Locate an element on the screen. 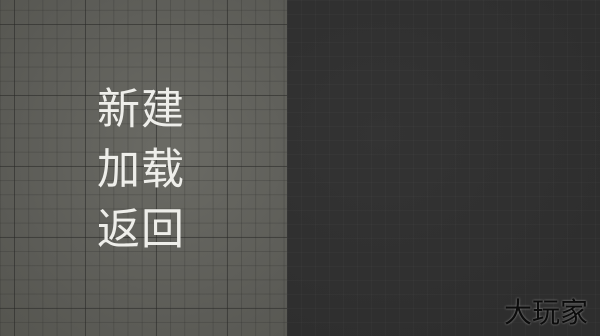 This screenshot has height=336, width=600. back-button: 返回 is located at coordinates (141, 230).